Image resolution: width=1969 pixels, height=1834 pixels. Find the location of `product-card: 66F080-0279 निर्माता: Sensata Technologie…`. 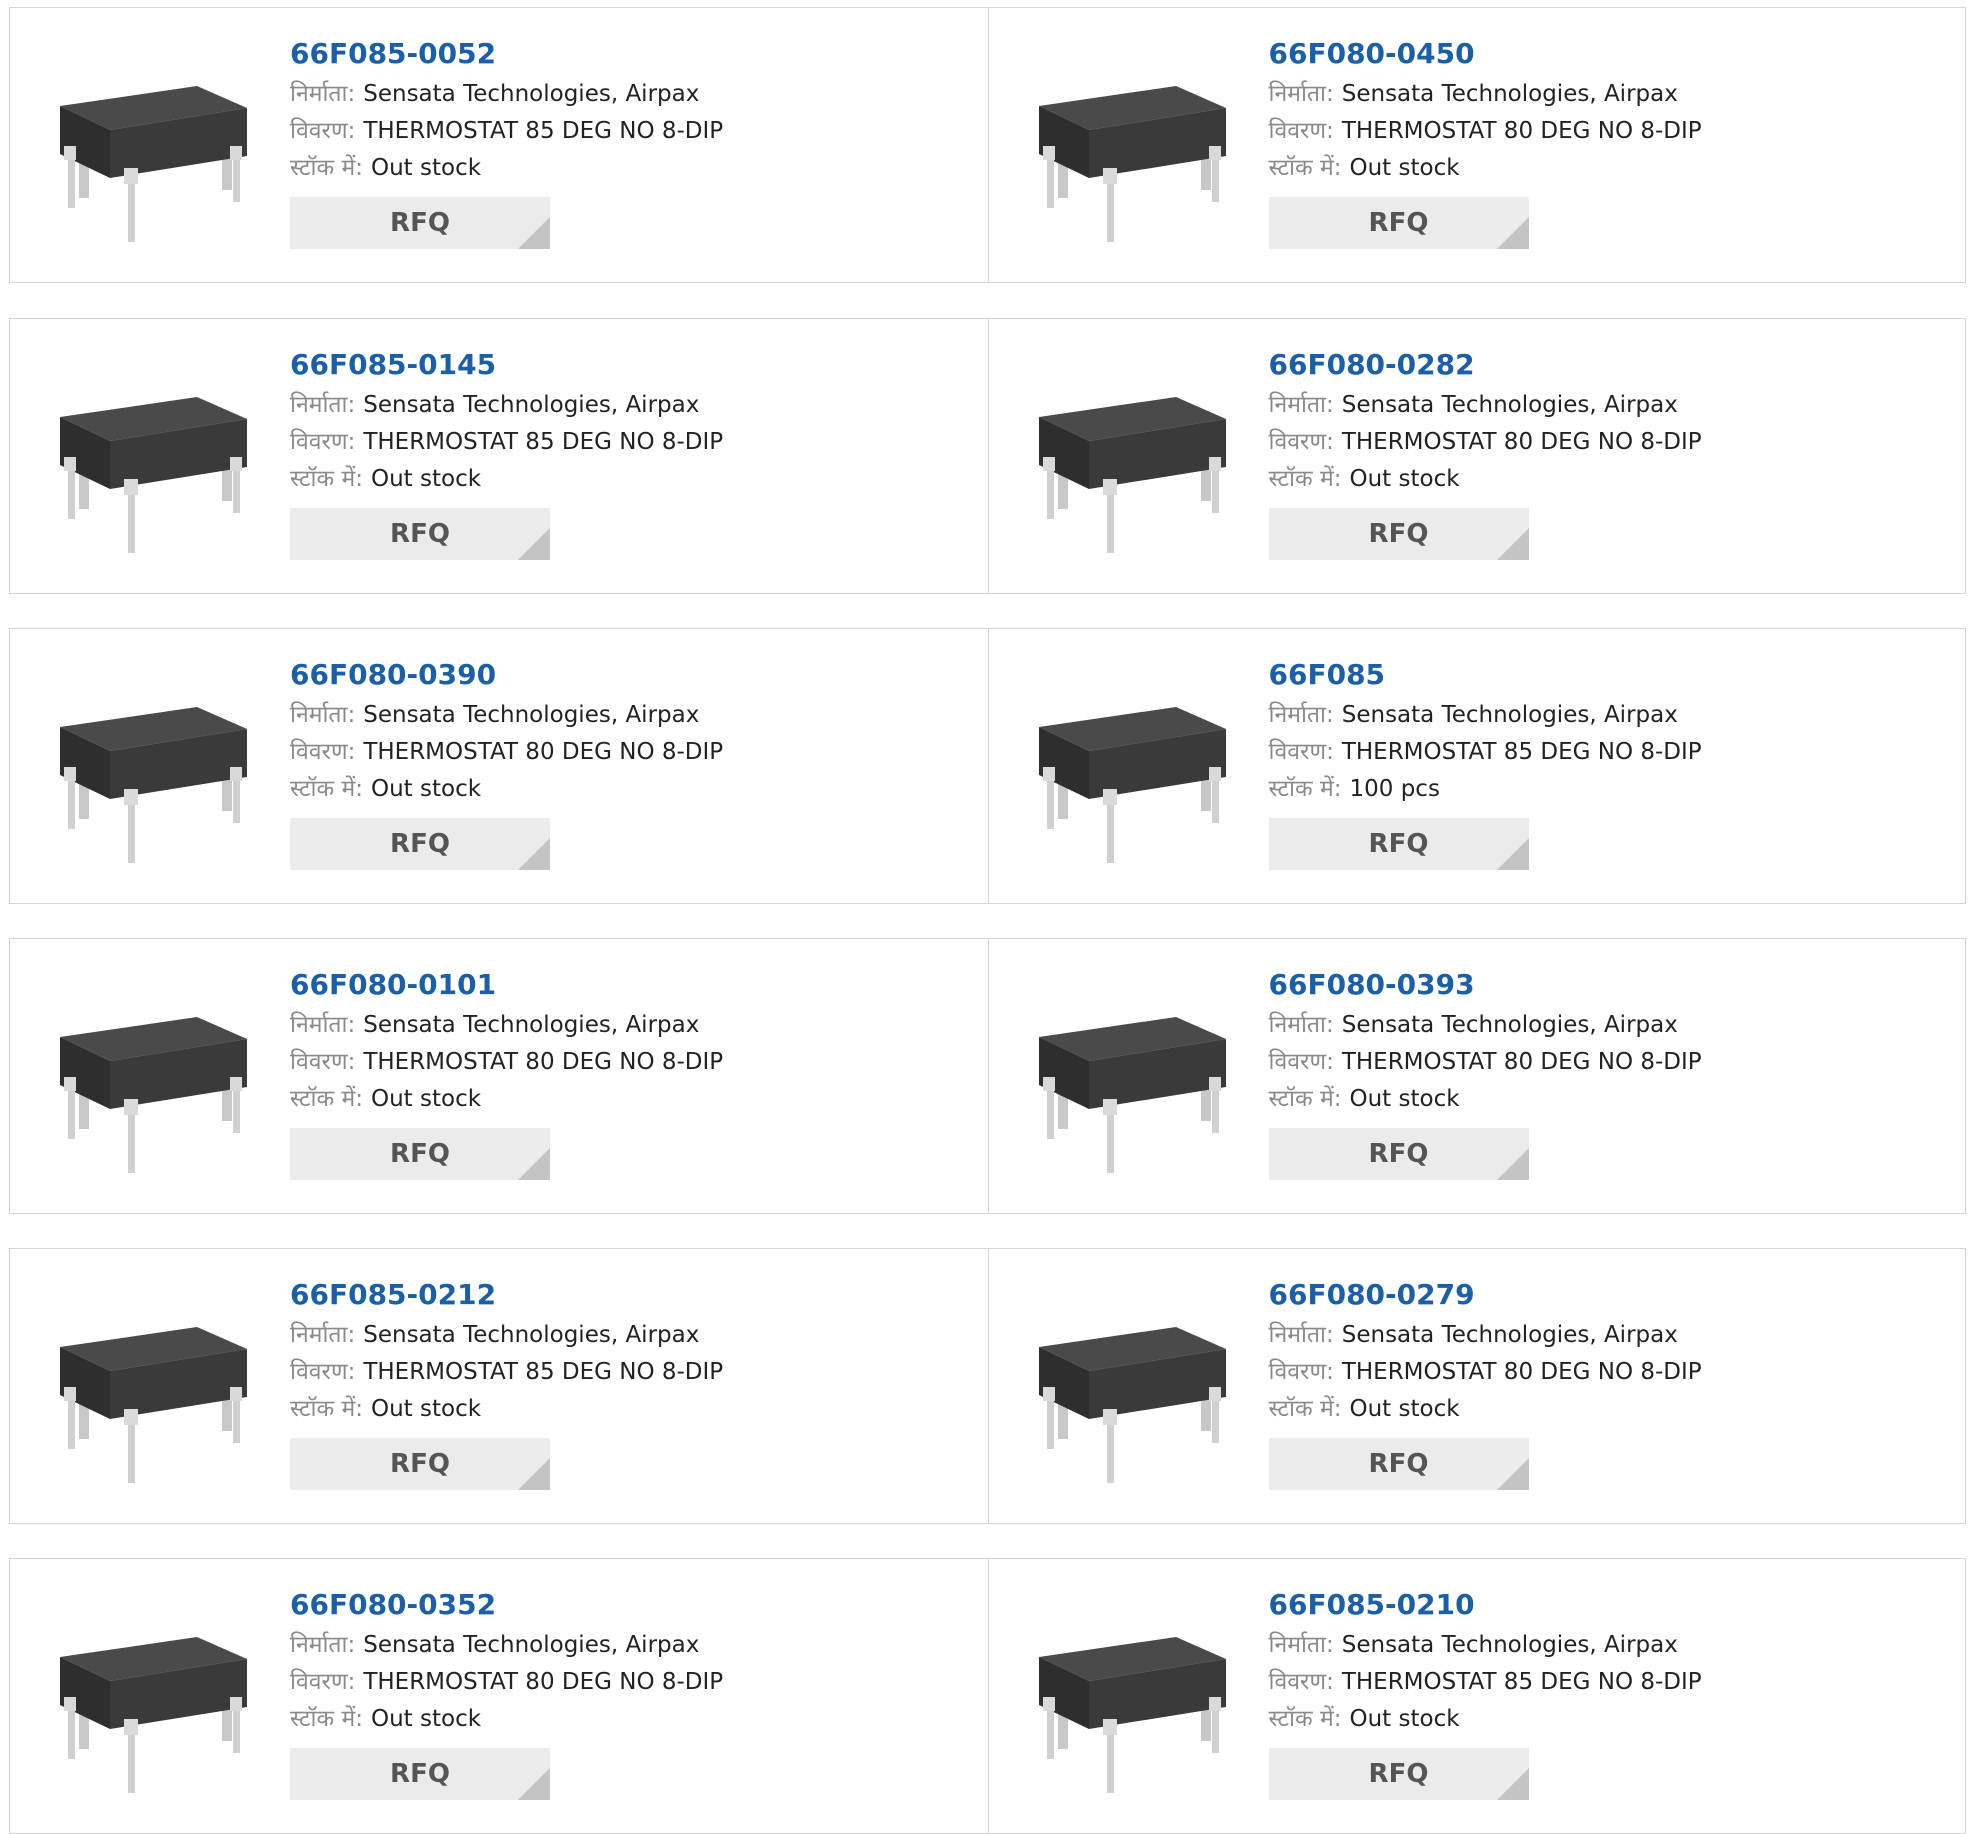

product-card: 66F080-0279 निर्माता: Sensata Technologie… is located at coordinates (1476, 1386).